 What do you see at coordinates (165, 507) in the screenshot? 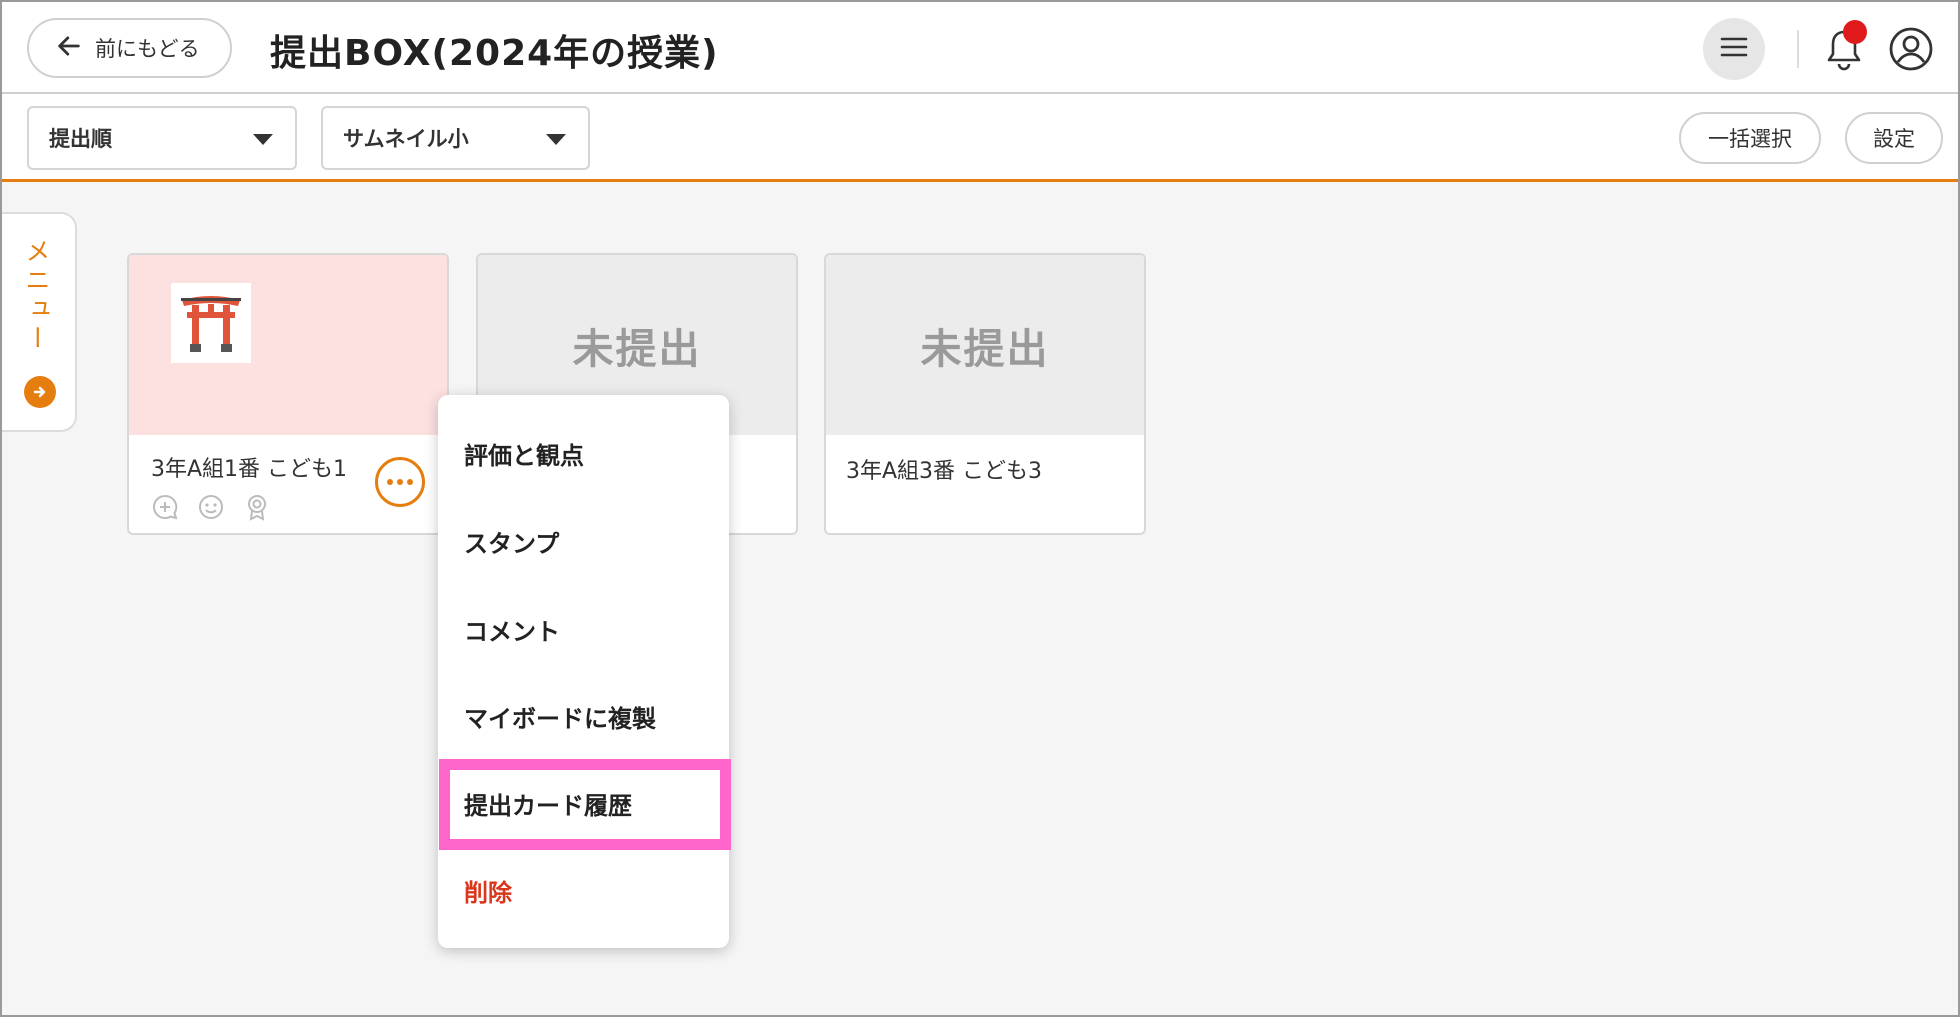
I see `comment-add-icon` at bounding box center [165, 507].